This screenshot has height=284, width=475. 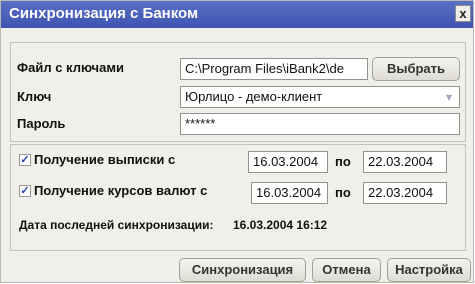 What do you see at coordinates (242, 270) in the screenshot?
I see `sync-button: Синхронизация` at bounding box center [242, 270].